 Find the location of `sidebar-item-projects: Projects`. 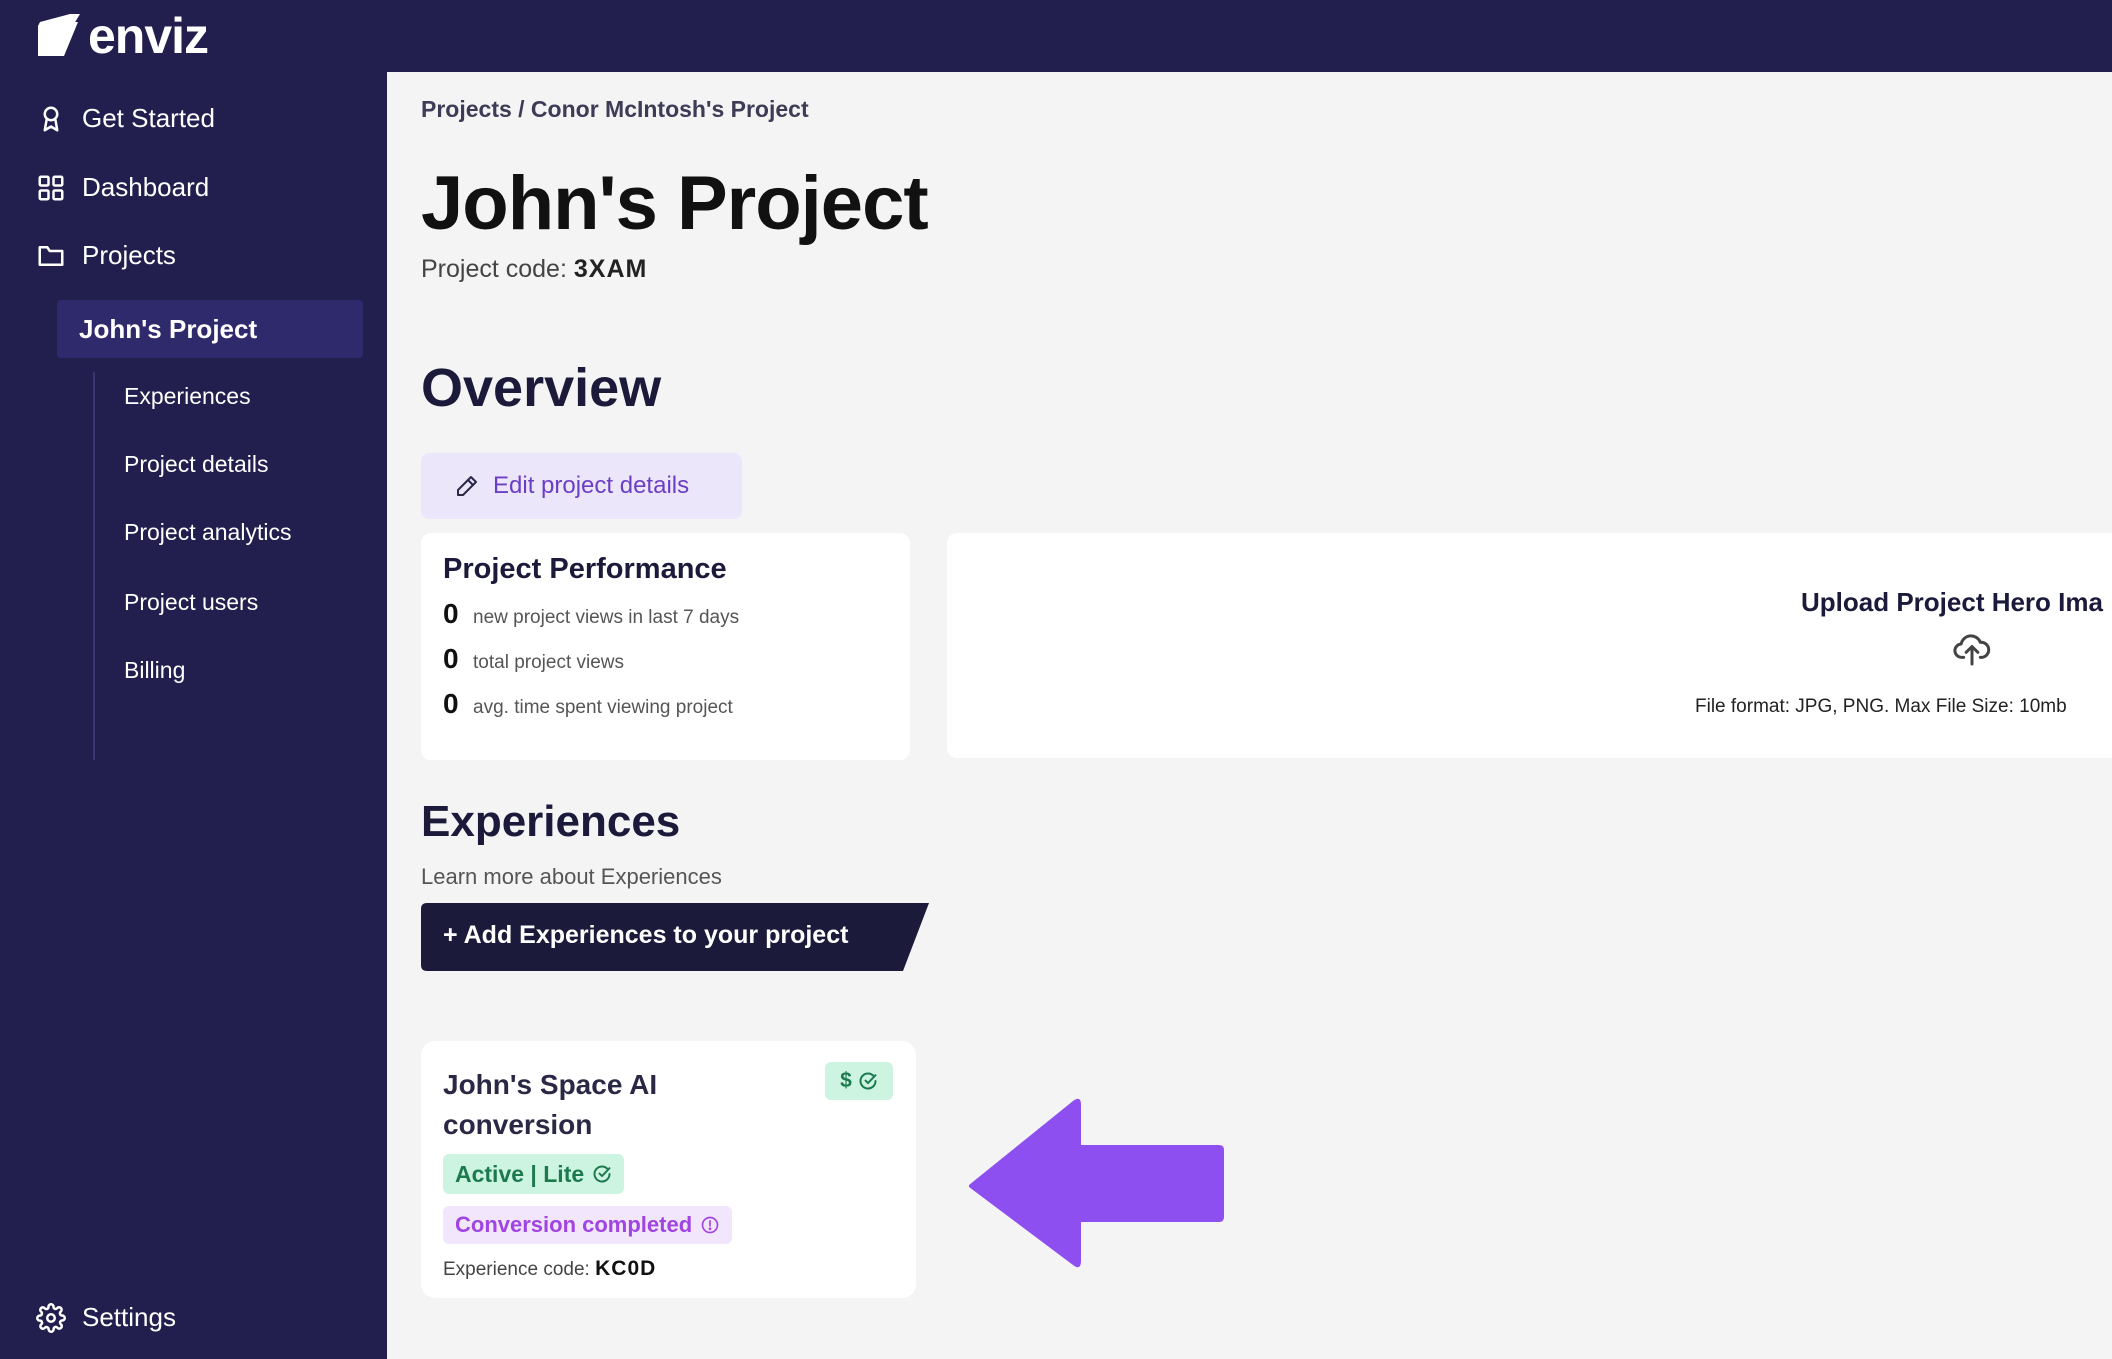

sidebar-item-projects: Projects is located at coordinates (106, 255).